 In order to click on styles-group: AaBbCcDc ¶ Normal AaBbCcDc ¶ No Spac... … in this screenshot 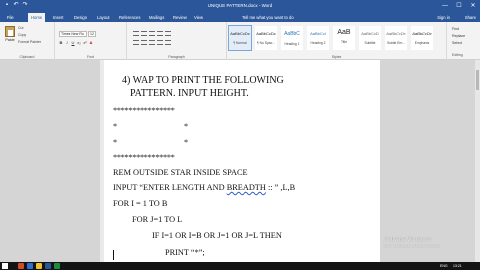, I will do `click(337, 41)`.